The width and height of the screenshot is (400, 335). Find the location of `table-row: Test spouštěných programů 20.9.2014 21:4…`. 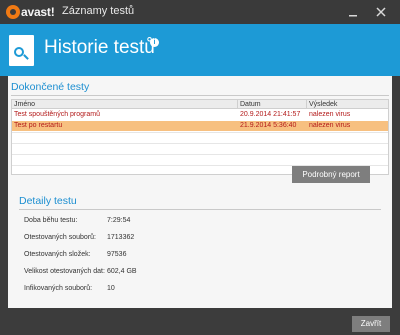

table-row: Test spouštěných programů 20.9.2014 21:4… is located at coordinates (200, 115).